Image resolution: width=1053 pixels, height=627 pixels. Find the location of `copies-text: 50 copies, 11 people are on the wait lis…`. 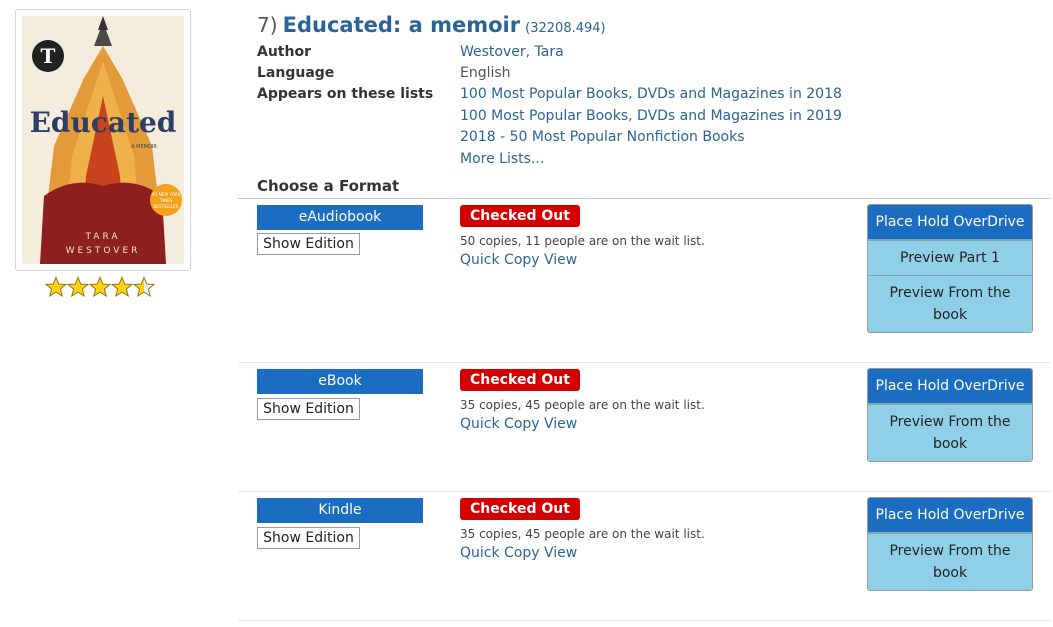

copies-text: 50 copies, 11 people are on the wait lis… is located at coordinates (582, 241).